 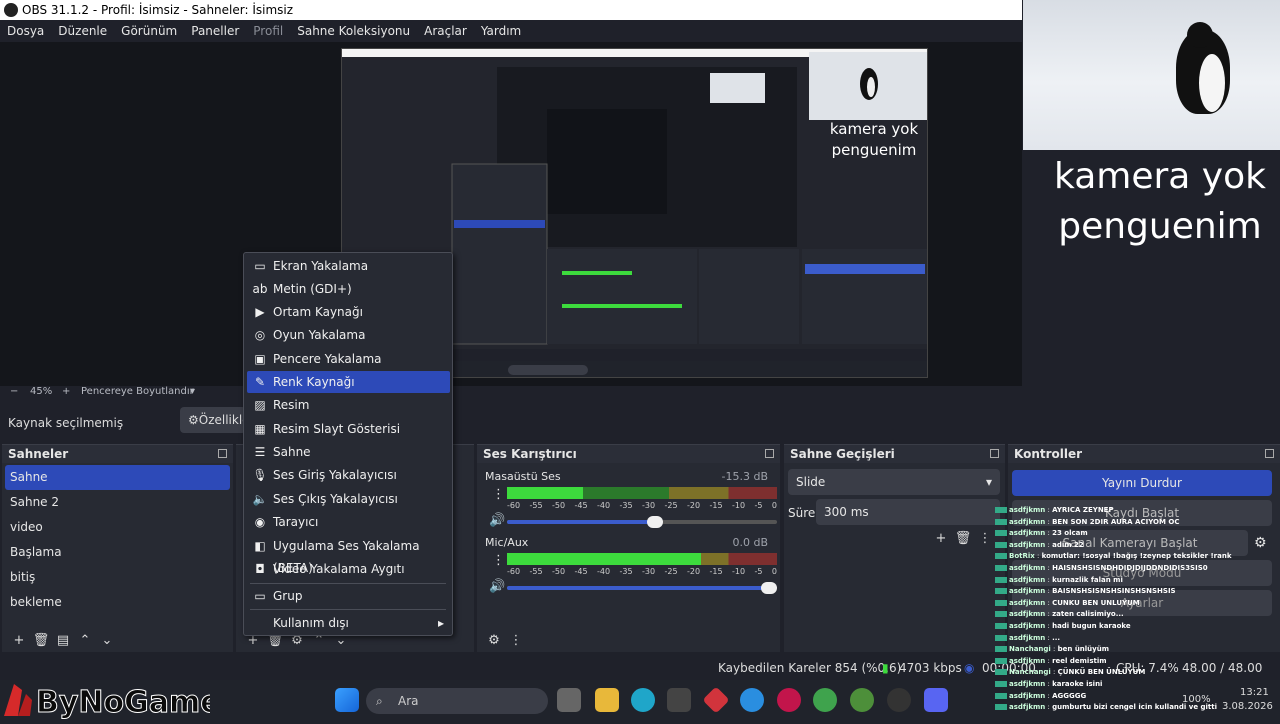 I want to click on scene-item: bekleme, so click(x=117, y=602).